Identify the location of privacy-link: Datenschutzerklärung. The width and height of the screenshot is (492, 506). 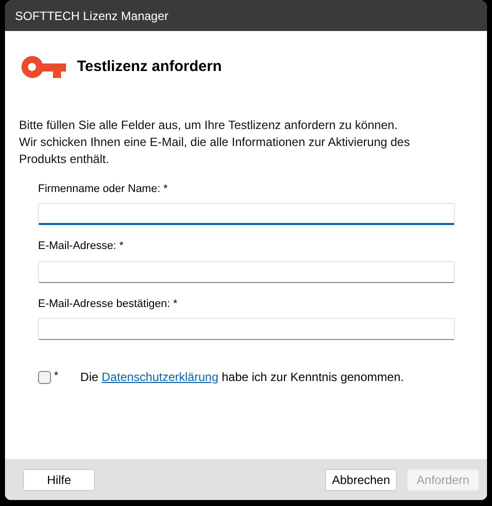
(160, 377).